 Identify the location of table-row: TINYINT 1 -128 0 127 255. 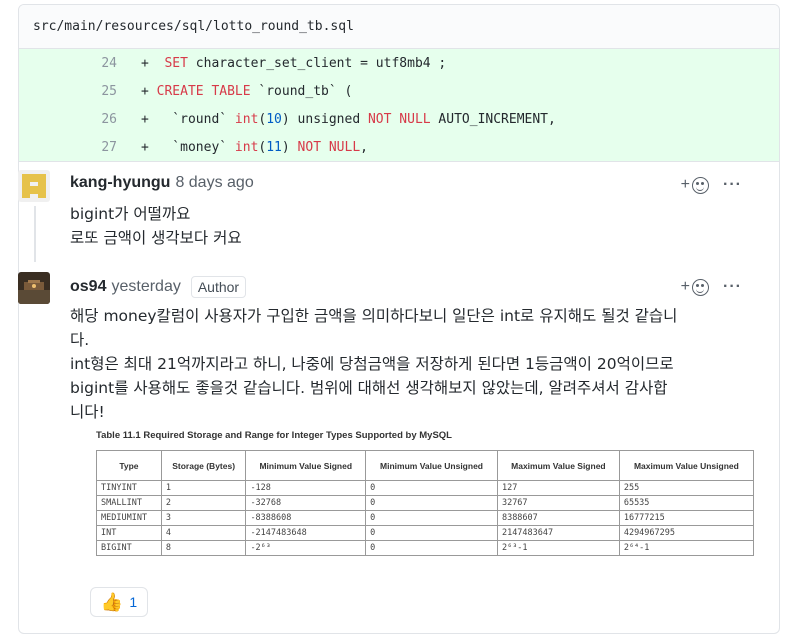
(425, 488).